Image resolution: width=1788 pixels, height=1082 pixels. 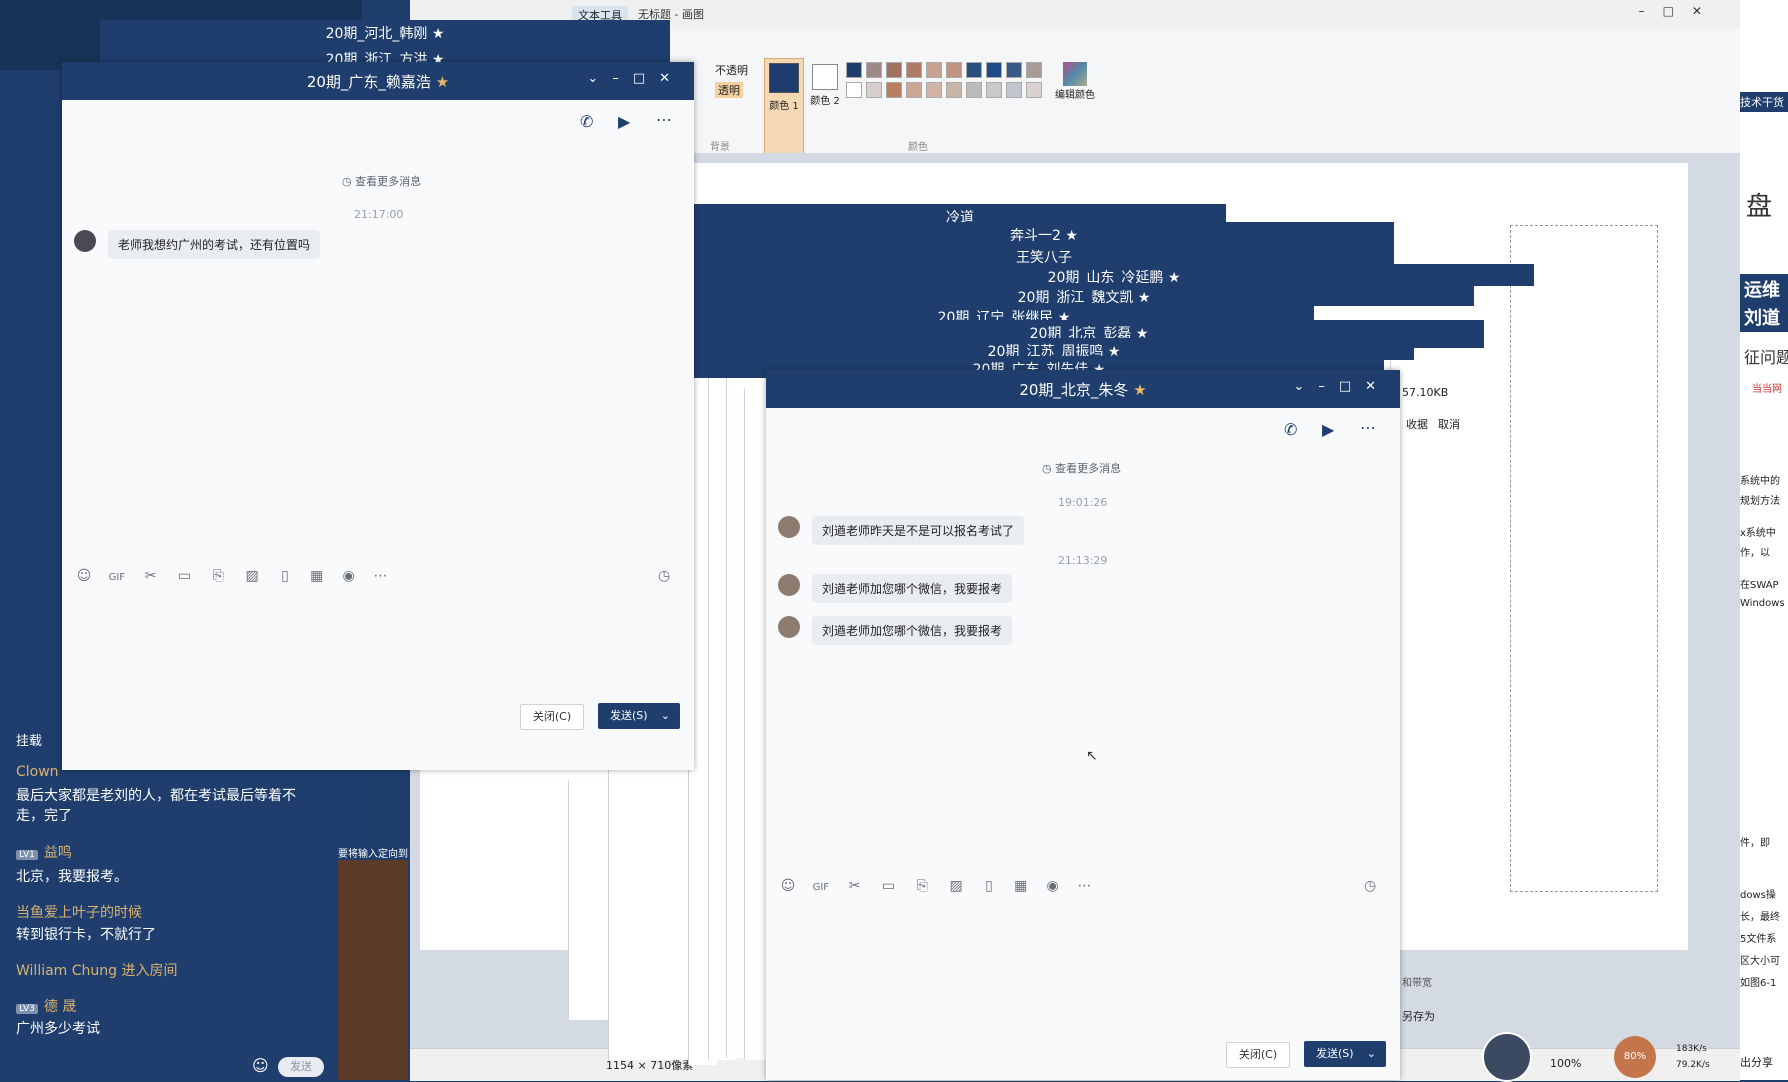 What do you see at coordinates (1756, 1062) in the screenshot?
I see `share-label: 出分享` at bounding box center [1756, 1062].